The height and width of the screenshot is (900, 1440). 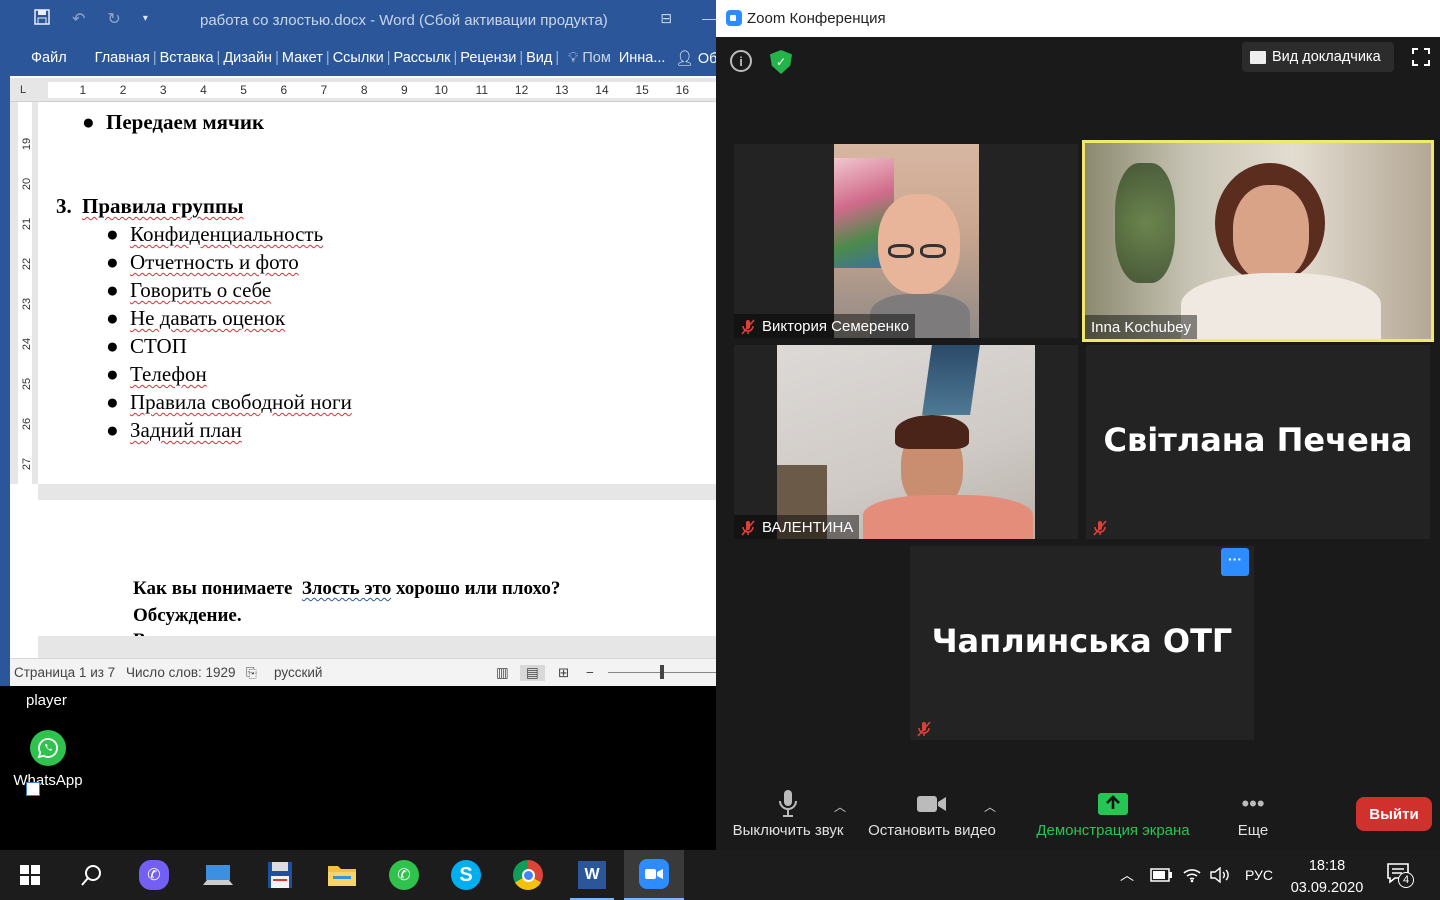 What do you see at coordinates (502, 673) in the screenshot?
I see `read-mode-icon: ▥` at bounding box center [502, 673].